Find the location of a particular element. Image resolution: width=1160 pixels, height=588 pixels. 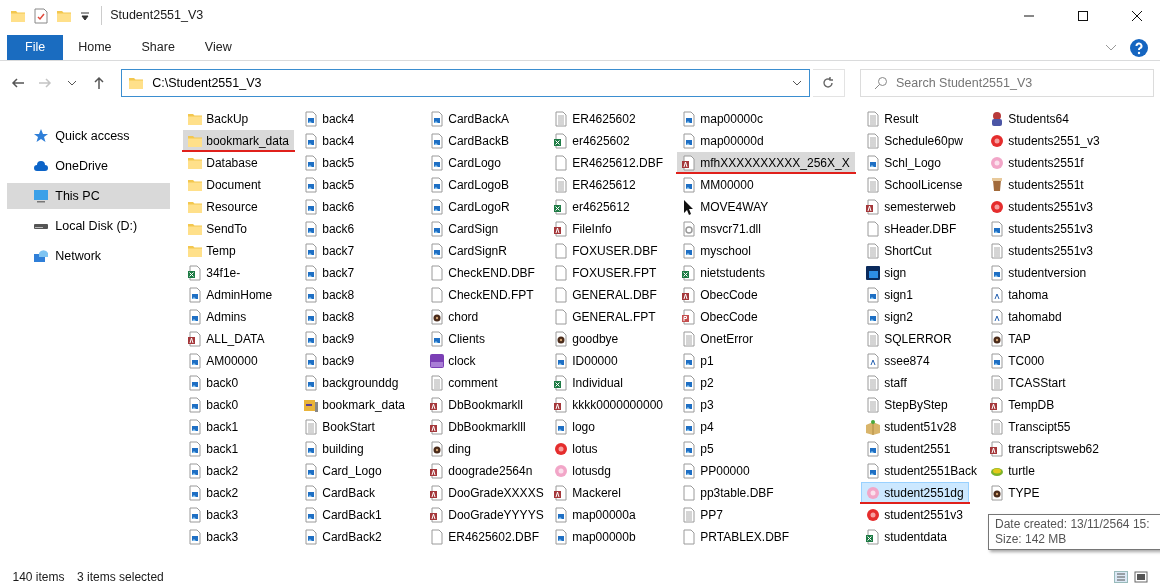

file-item: p5 is located at coordinates (698, 448).